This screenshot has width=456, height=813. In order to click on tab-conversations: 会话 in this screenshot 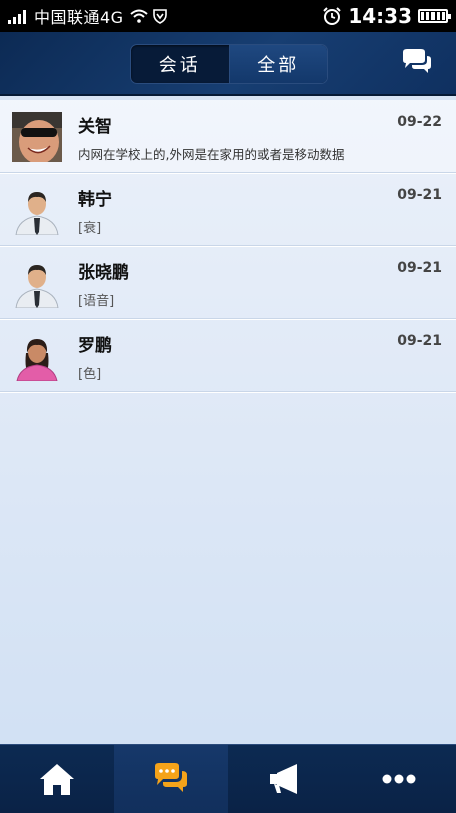, I will do `click(180, 64)`.